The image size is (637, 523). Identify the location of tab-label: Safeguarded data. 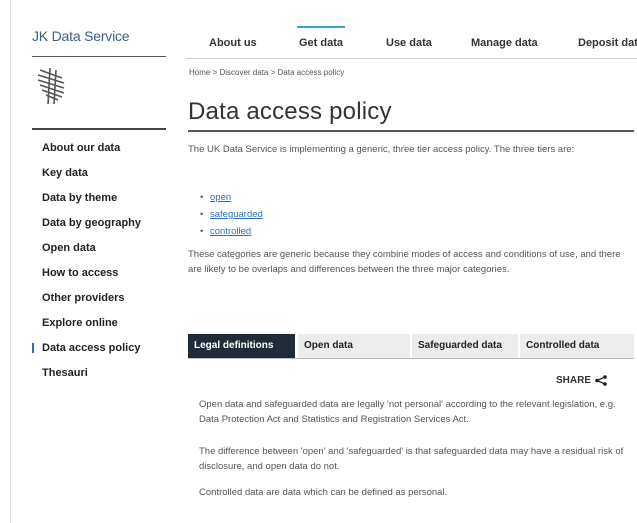
(460, 345).